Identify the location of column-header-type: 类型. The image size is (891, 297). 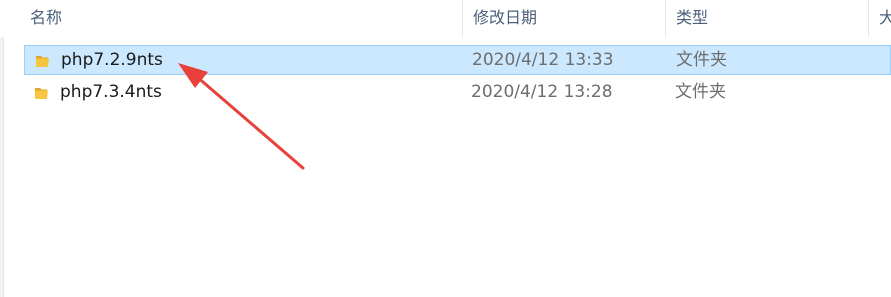
(766, 18).